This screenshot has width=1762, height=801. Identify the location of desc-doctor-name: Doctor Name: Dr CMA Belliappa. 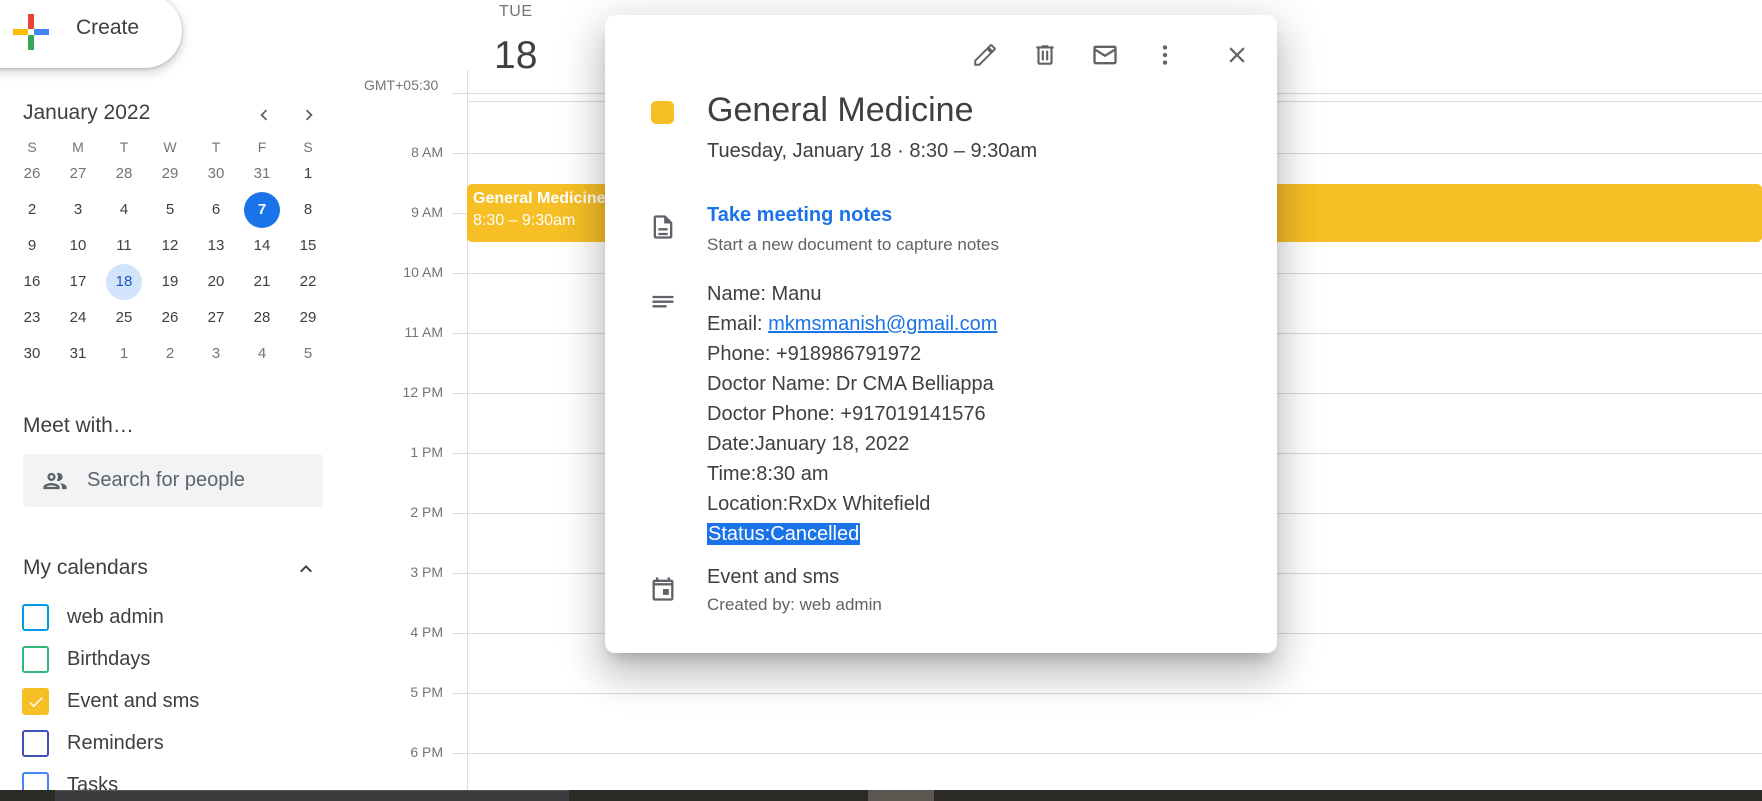
(850, 384).